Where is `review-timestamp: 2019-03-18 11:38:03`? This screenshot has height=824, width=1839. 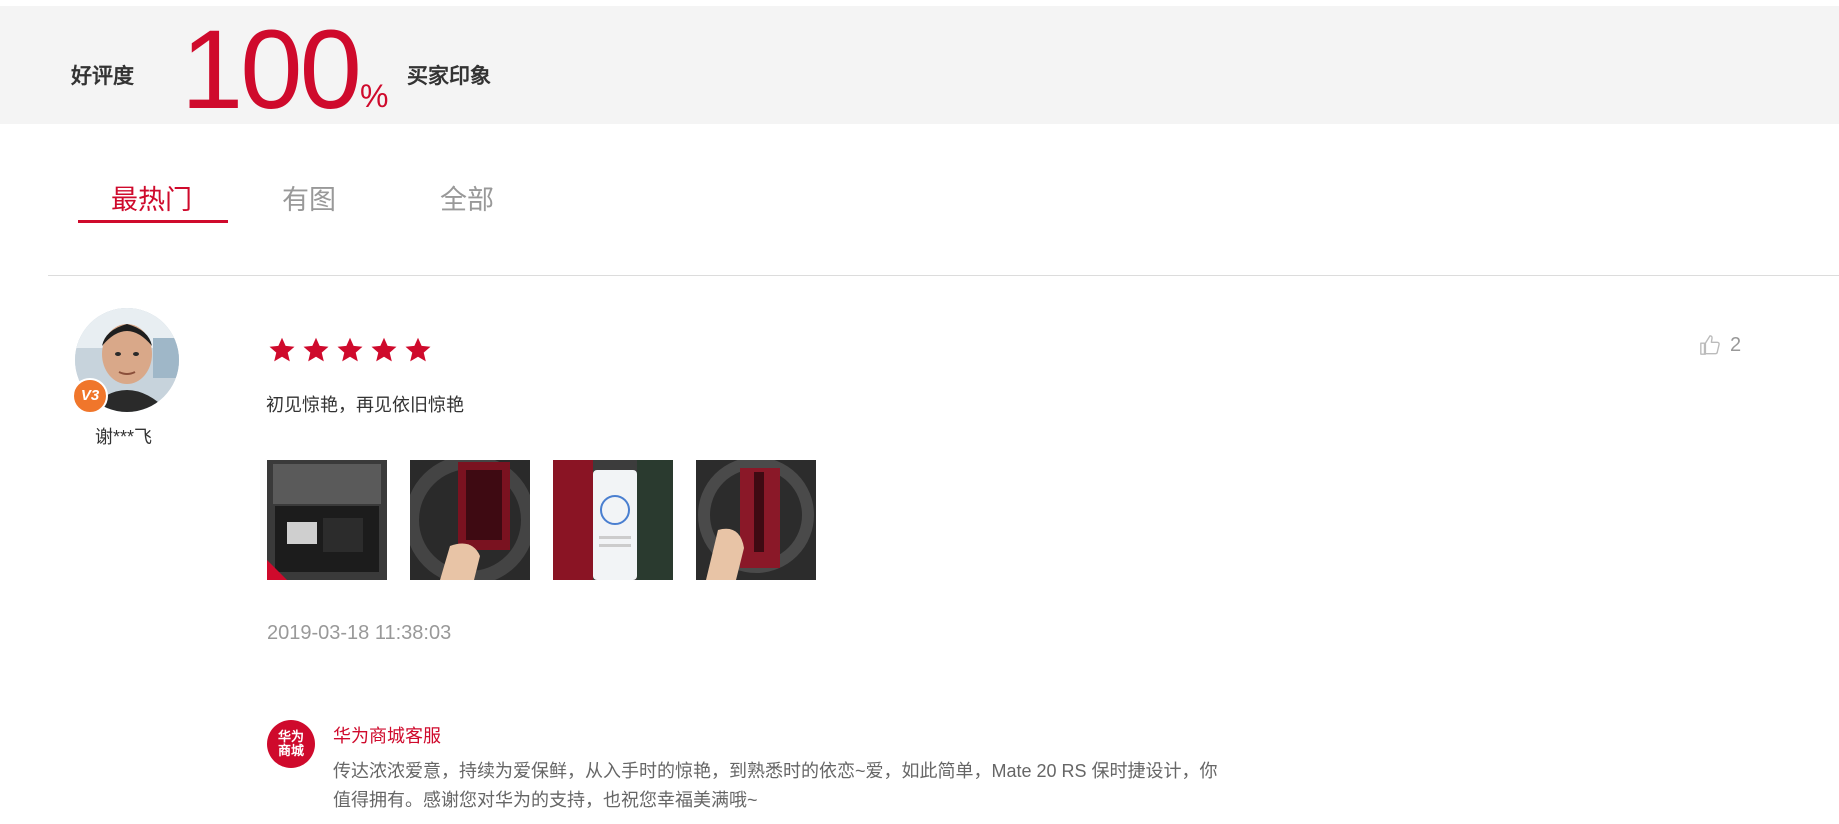 review-timestamp: 2019-03-18 11:38:03 is located at coordinates (359, 633).